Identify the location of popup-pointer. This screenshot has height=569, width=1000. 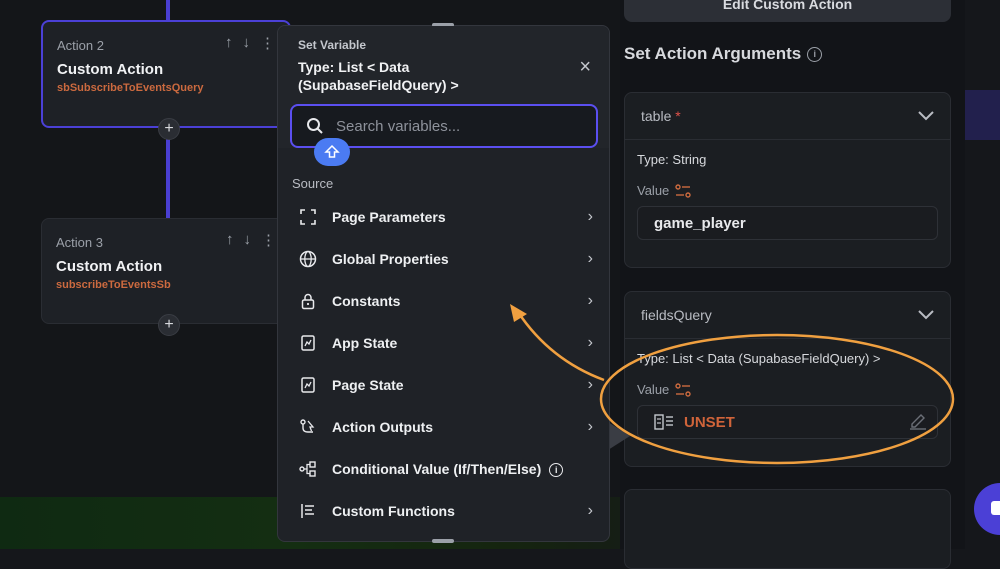
(619, 436).